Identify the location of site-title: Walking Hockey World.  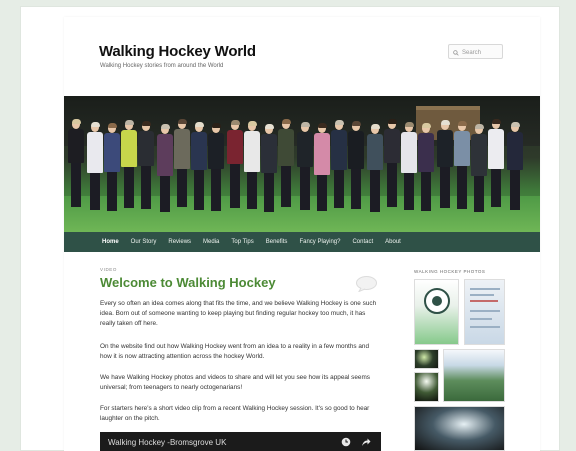
(177, 51).